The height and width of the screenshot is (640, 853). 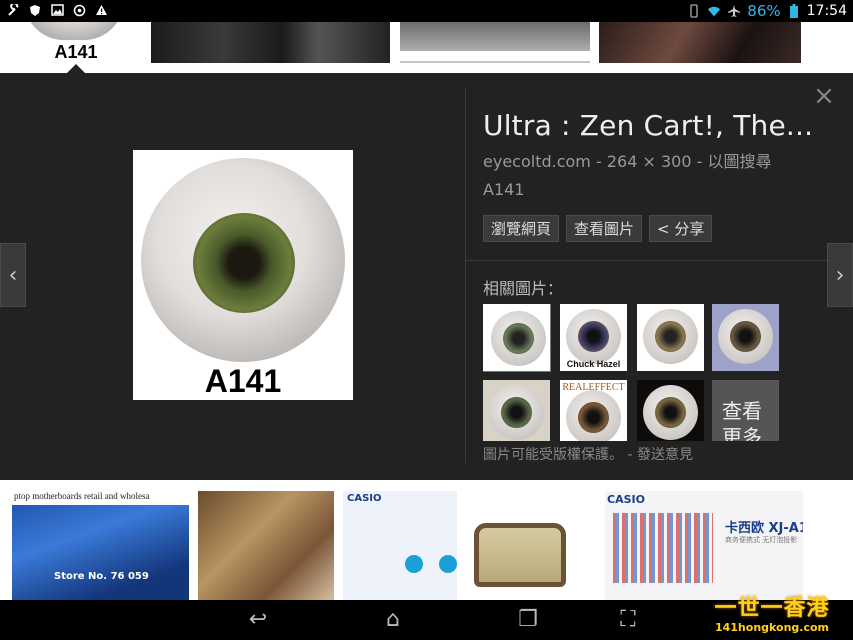 I want to click on image-icon, so click(x=57, y=10).